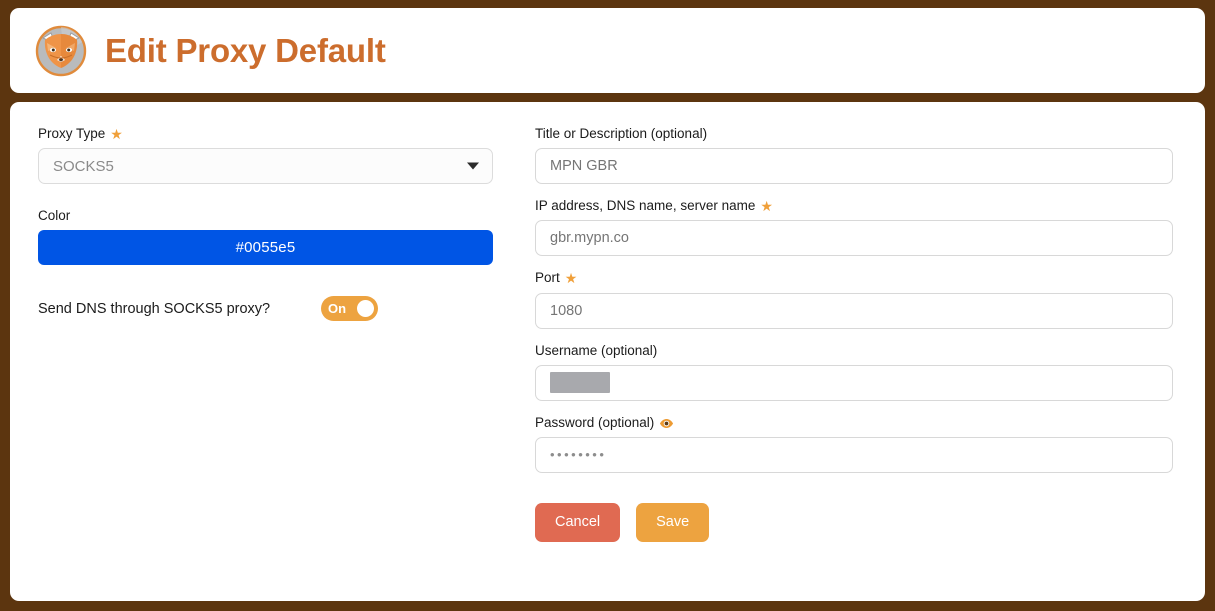 This screenshot has height=611, width=1215. I want to click on cancel-button: Cancel, so click(578, 522).